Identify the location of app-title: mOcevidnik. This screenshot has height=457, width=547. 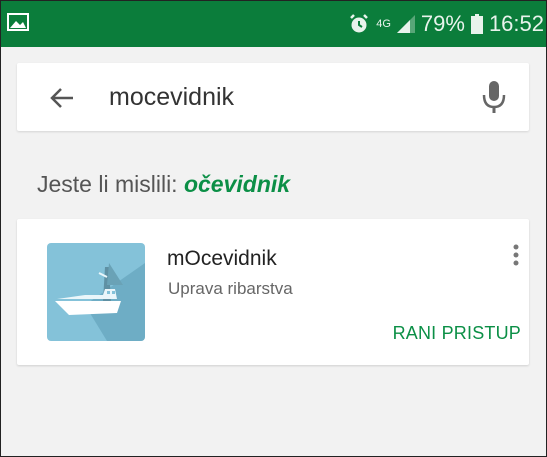
(222, 259).